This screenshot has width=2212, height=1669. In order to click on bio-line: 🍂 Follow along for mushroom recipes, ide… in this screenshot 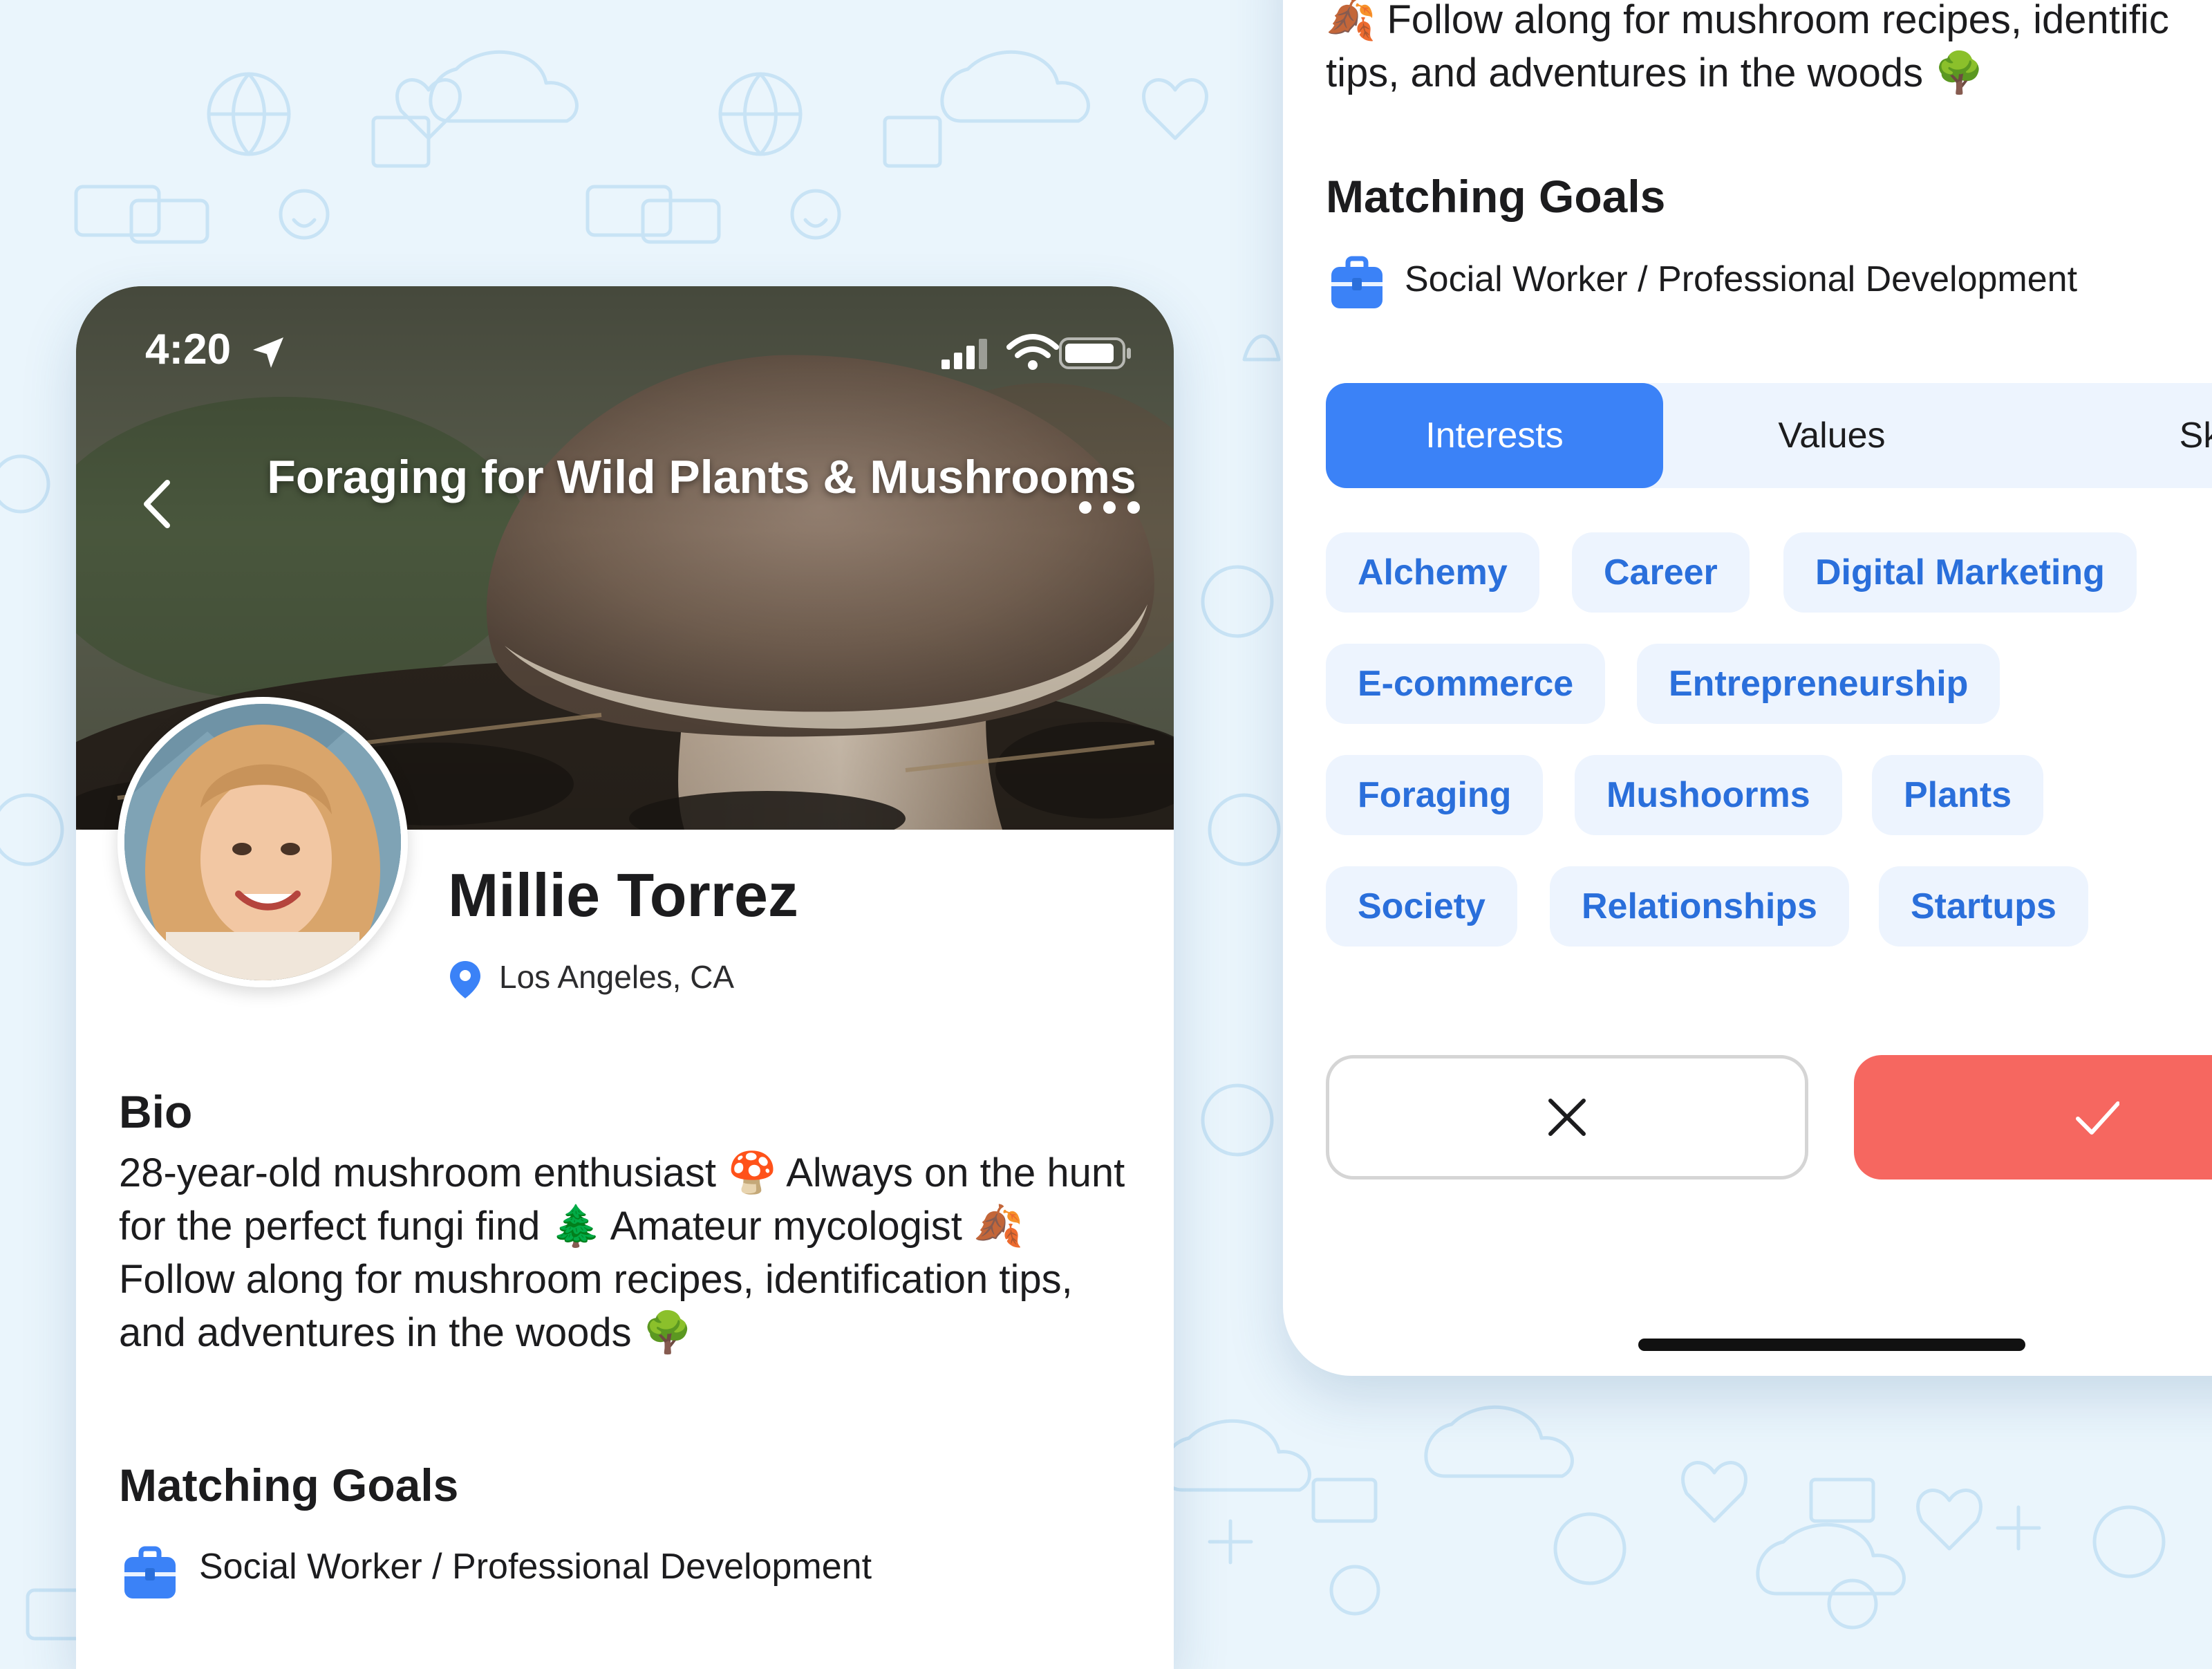, I will do `click(1747, 21)`.